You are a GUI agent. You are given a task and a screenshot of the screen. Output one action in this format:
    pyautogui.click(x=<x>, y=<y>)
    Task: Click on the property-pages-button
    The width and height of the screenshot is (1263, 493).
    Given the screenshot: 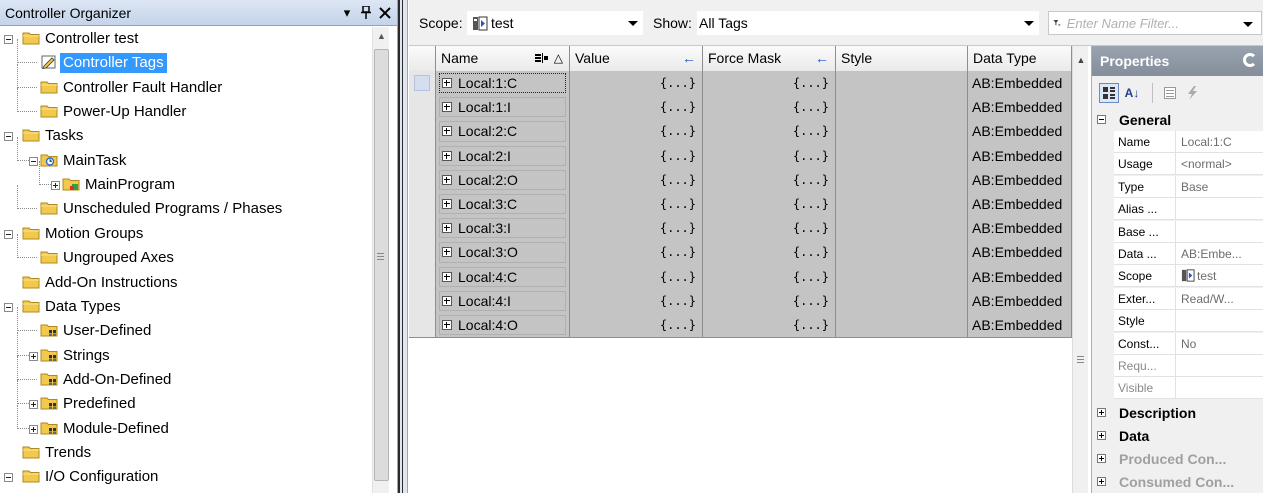 What is the action you would take?
    pyautogui.click(x=1166, y=93)
    